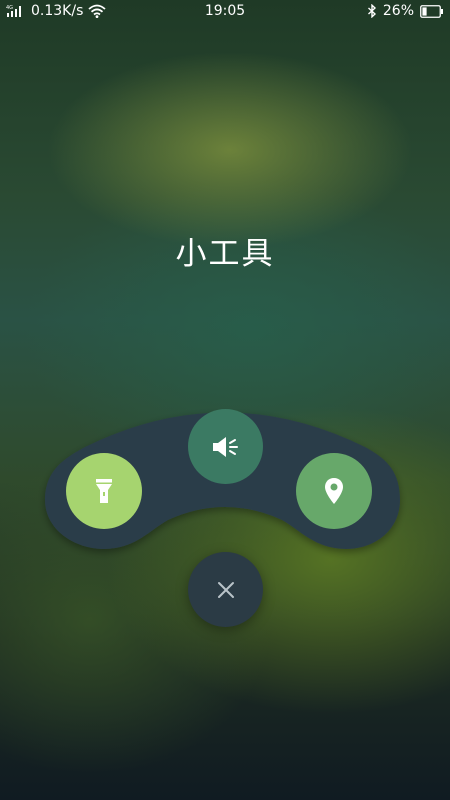 The width and height of the screenshot is (450, 800). I want to click on flashlight-button, so click(104, 491).